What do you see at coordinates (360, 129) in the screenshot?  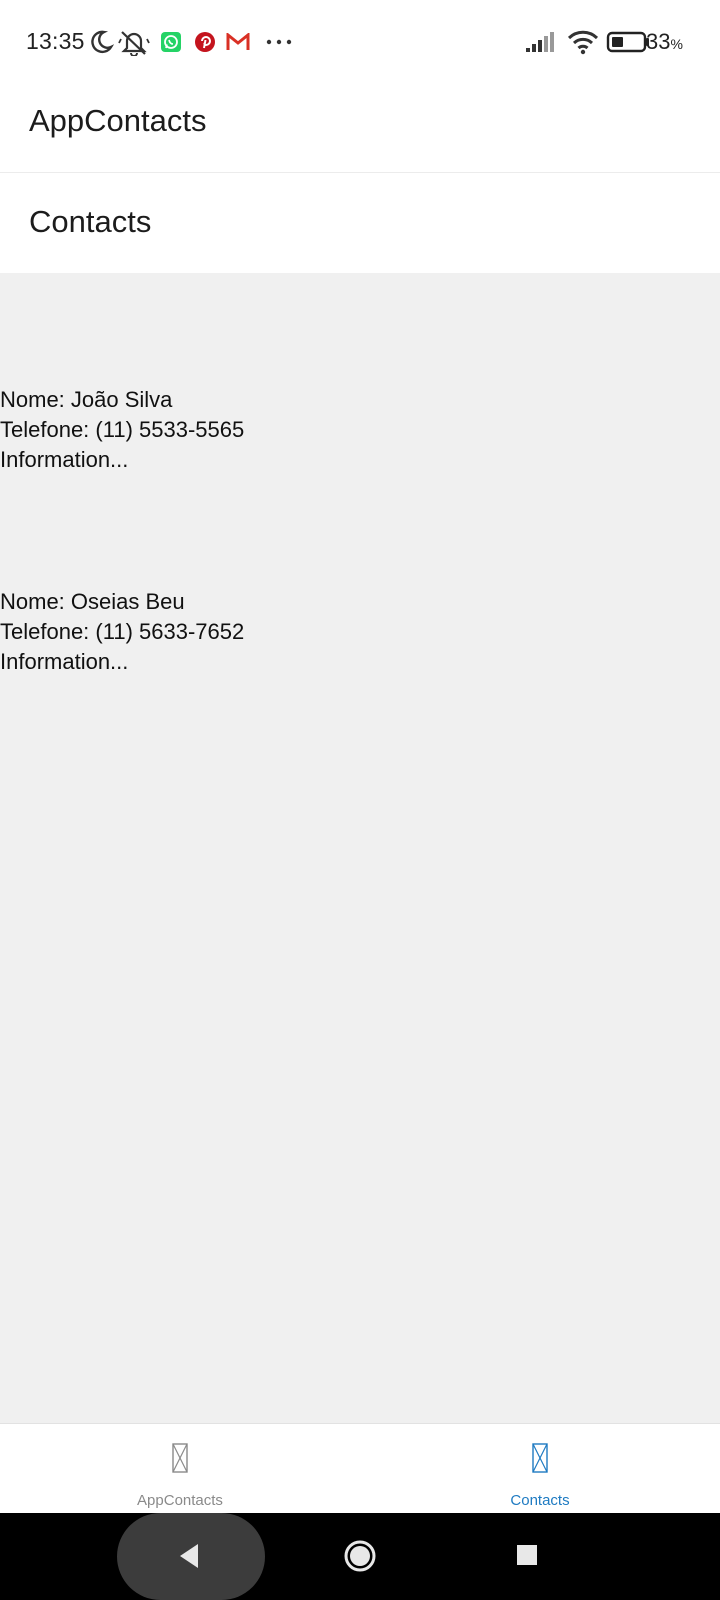 I see `app-header: AppContacts` at bounding box center [360, 129].